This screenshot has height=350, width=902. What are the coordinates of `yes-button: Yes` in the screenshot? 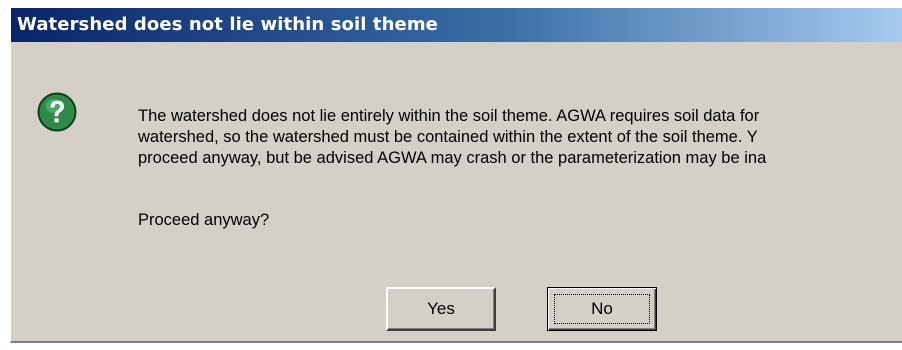 It's located at (441, 309).